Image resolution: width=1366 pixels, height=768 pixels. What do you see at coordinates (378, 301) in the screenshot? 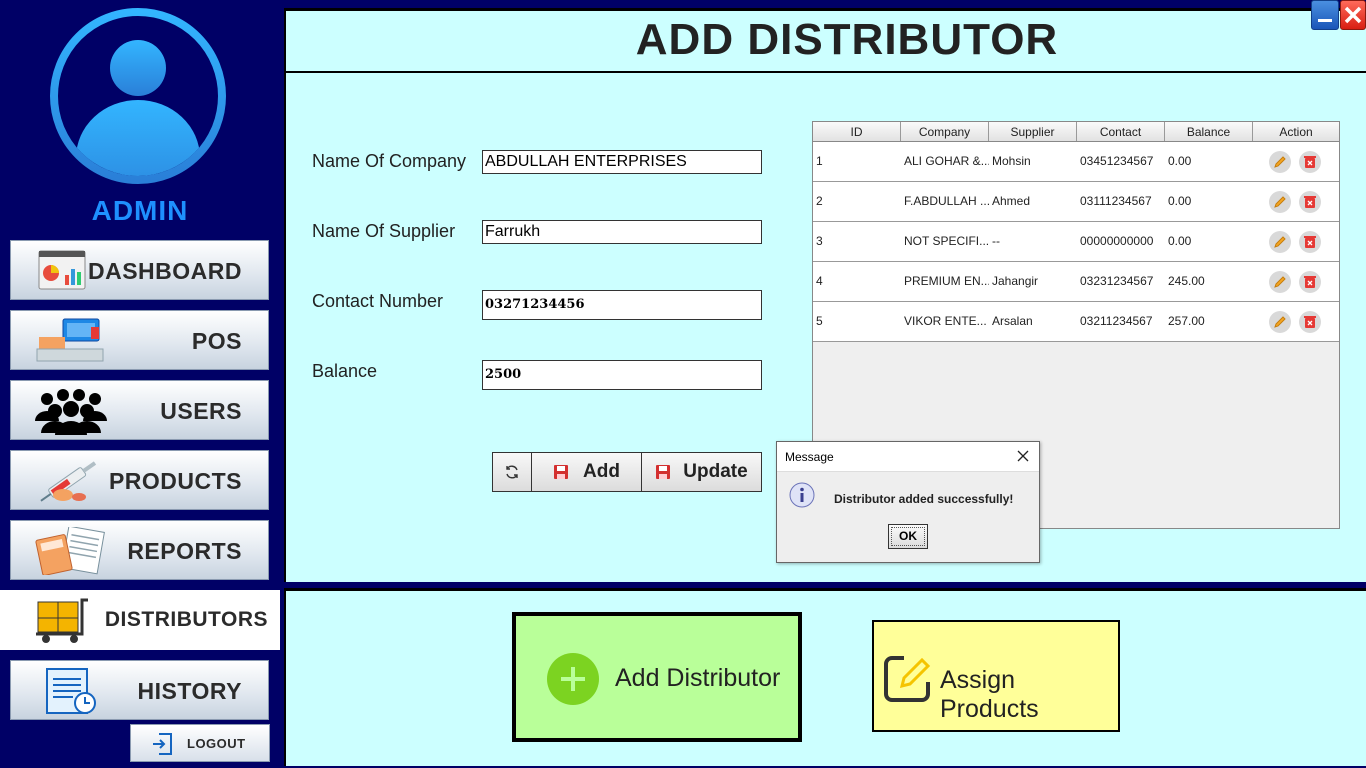
I see `contact-label: Contact Number` at bounding box center [378, 301].